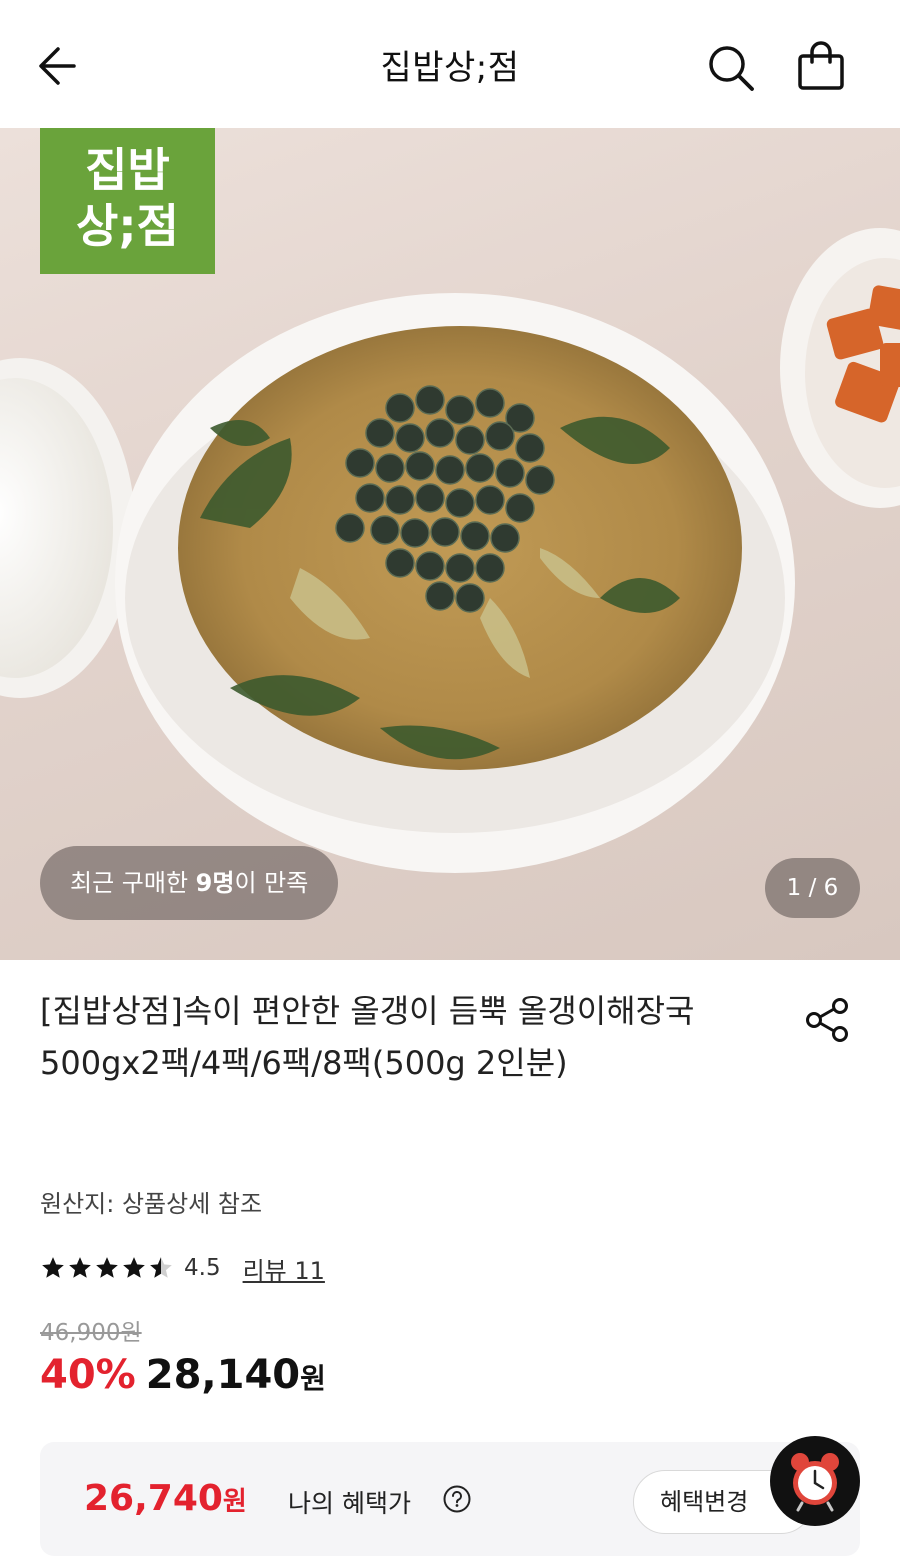 This screenshot has width=900, height=1556. I want to click on rating-stars, so click(107, 1268).